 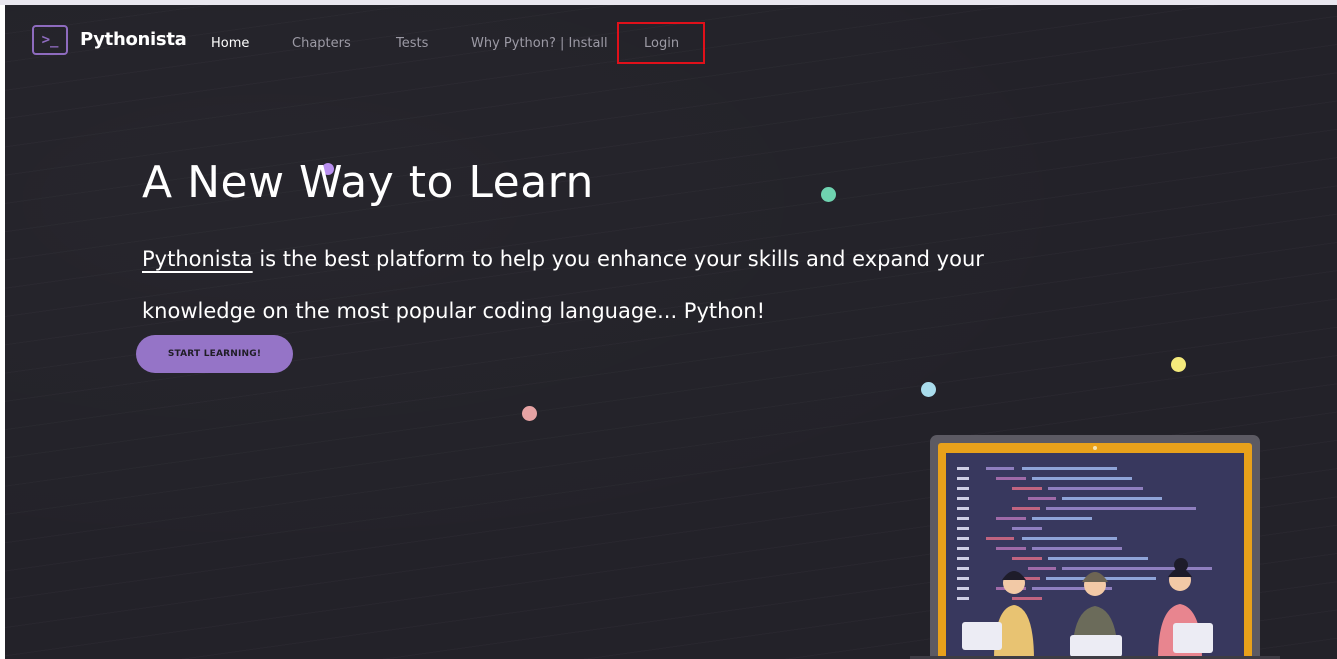 I want to click on nav-tests: Tests, so click(x=412, y=43).